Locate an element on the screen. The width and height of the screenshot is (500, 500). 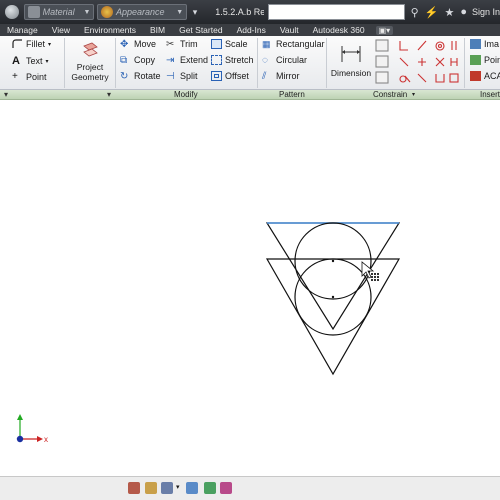
stretch-button: Stretch is located at coordinates (232, 60).